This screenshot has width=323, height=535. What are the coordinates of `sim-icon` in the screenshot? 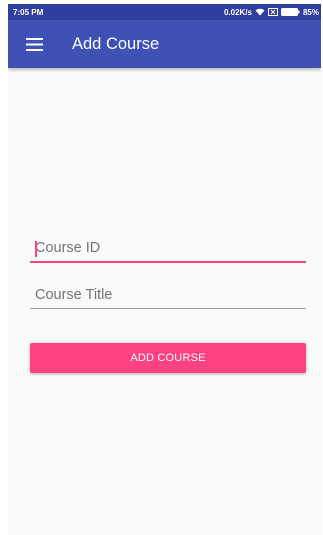 It's located at (272, 12).